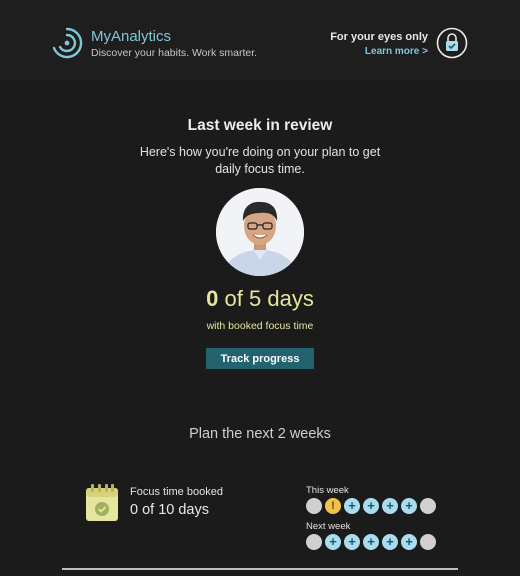  What do you see at coordinates (328, 526) in the screenshot?
I see `next-week-label: Next week` at bounding box center [328, 526].